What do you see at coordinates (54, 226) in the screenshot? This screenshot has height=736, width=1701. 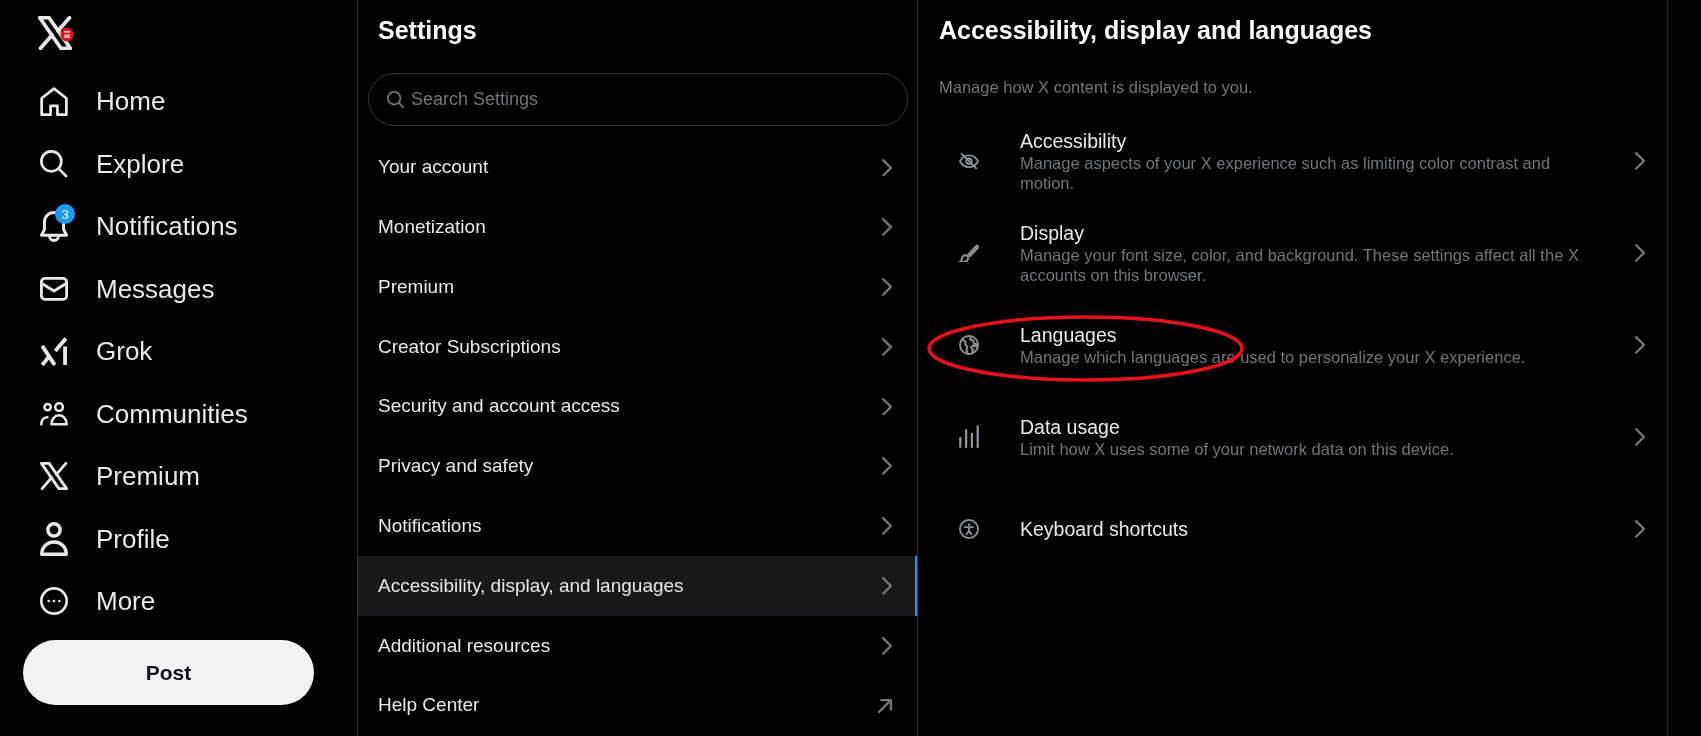 I see `bell-icon` at bounding box center [54, 226].